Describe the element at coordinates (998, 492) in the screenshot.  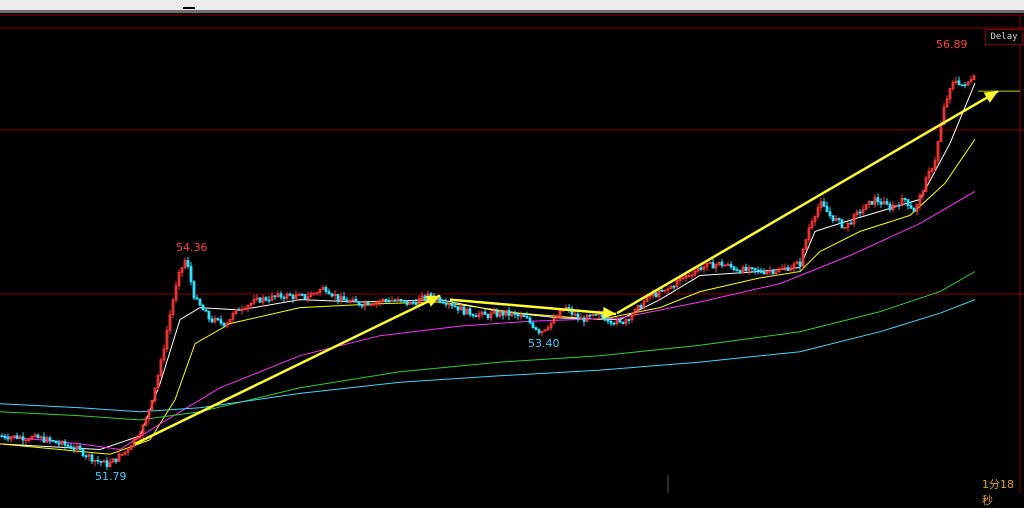
I see `time-remaining-label: 1分18秒` at that location.